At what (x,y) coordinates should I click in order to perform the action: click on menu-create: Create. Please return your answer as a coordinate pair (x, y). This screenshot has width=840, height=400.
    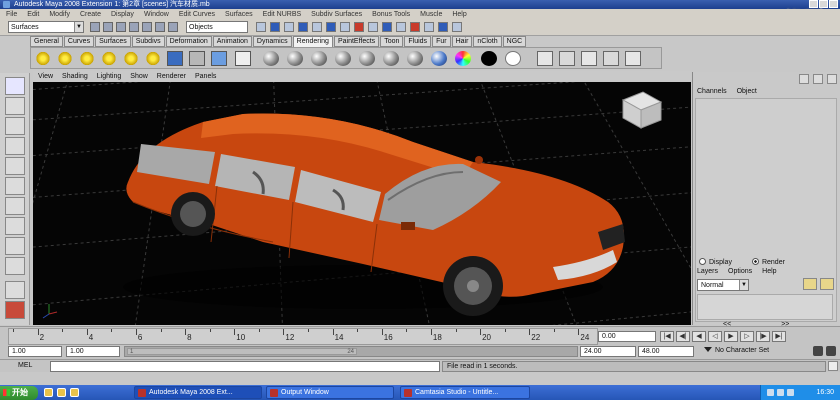
    Looking at the image, I should click on (90, 14).